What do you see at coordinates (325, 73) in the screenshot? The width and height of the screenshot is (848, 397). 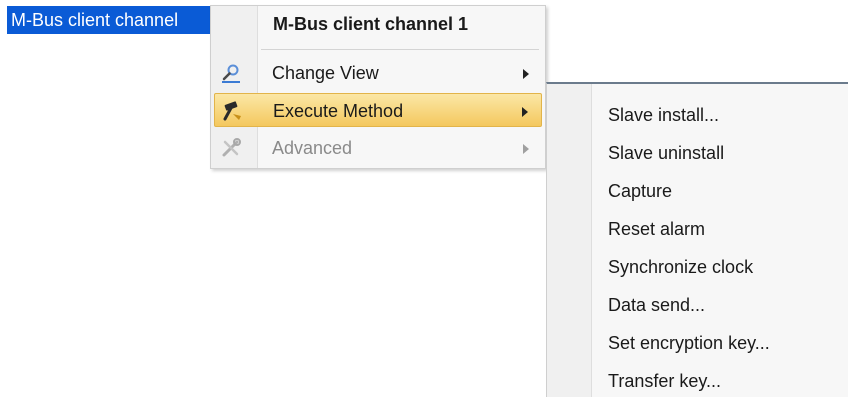 I see `menu-item-label: Change View` at bounding box center [325, 73].